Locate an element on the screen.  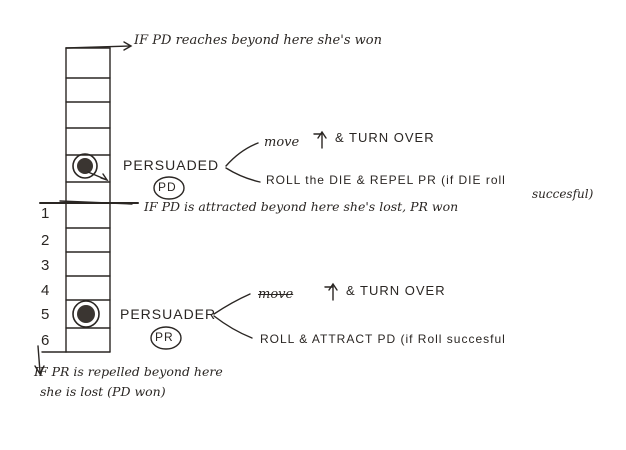
top-boundary-note: IF PD reaches beyond here she's won is located at coordinates (258, 40).